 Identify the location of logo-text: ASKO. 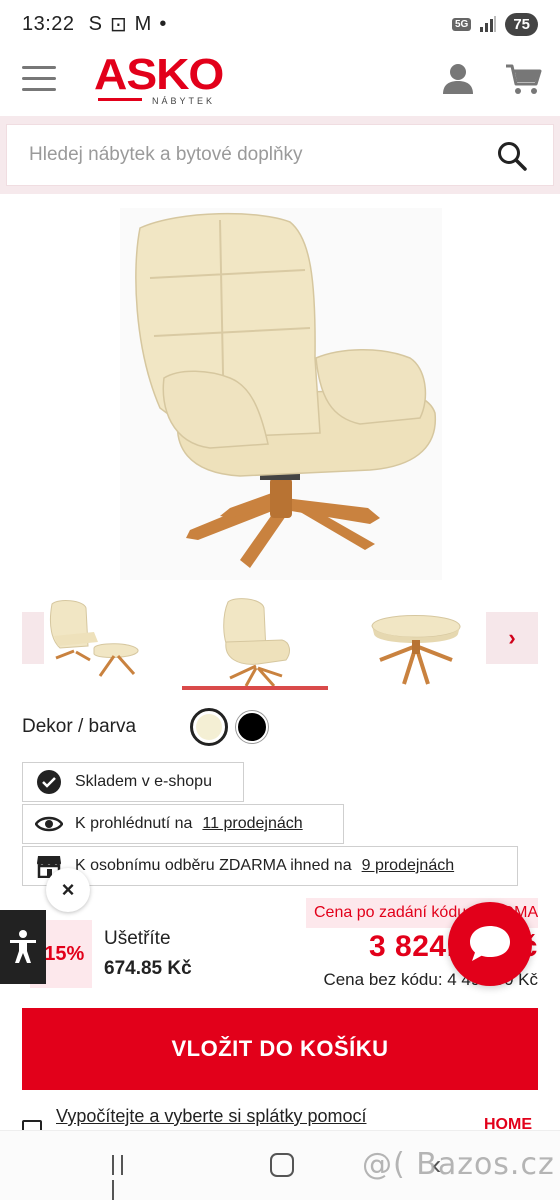
(159, 74).